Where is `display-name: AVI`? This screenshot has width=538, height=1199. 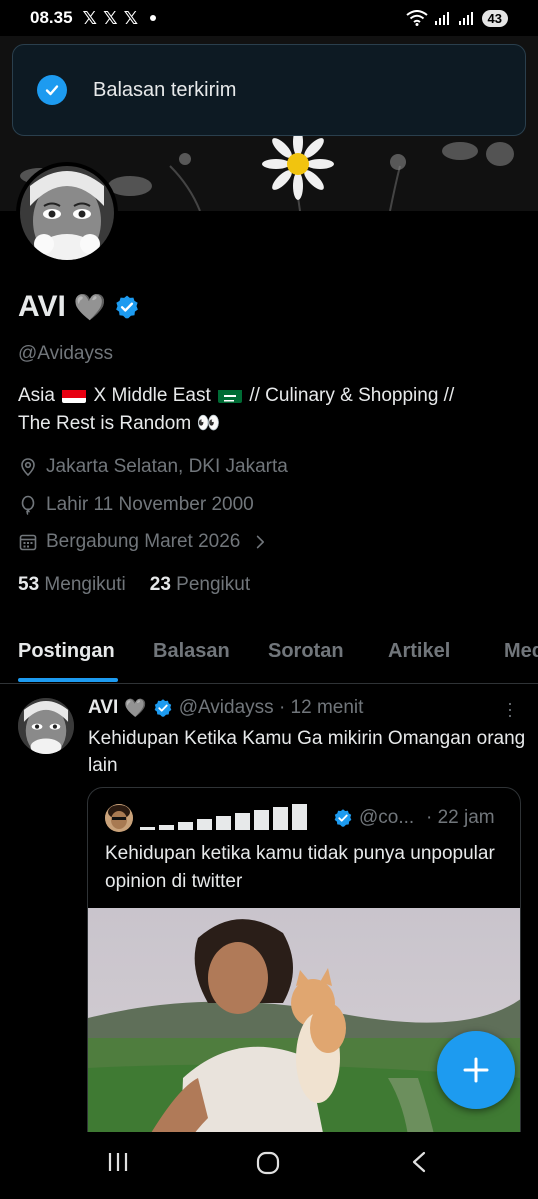 display-name: AVI is located at coordinates (42, 306).